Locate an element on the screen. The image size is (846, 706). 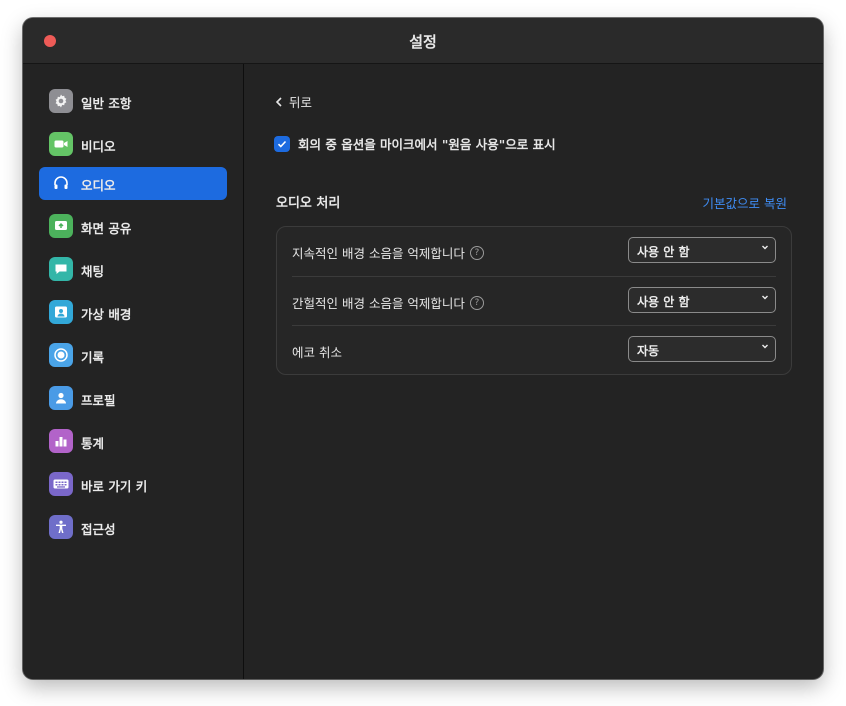
accessibility-icon is located at coordinates (61, 527).